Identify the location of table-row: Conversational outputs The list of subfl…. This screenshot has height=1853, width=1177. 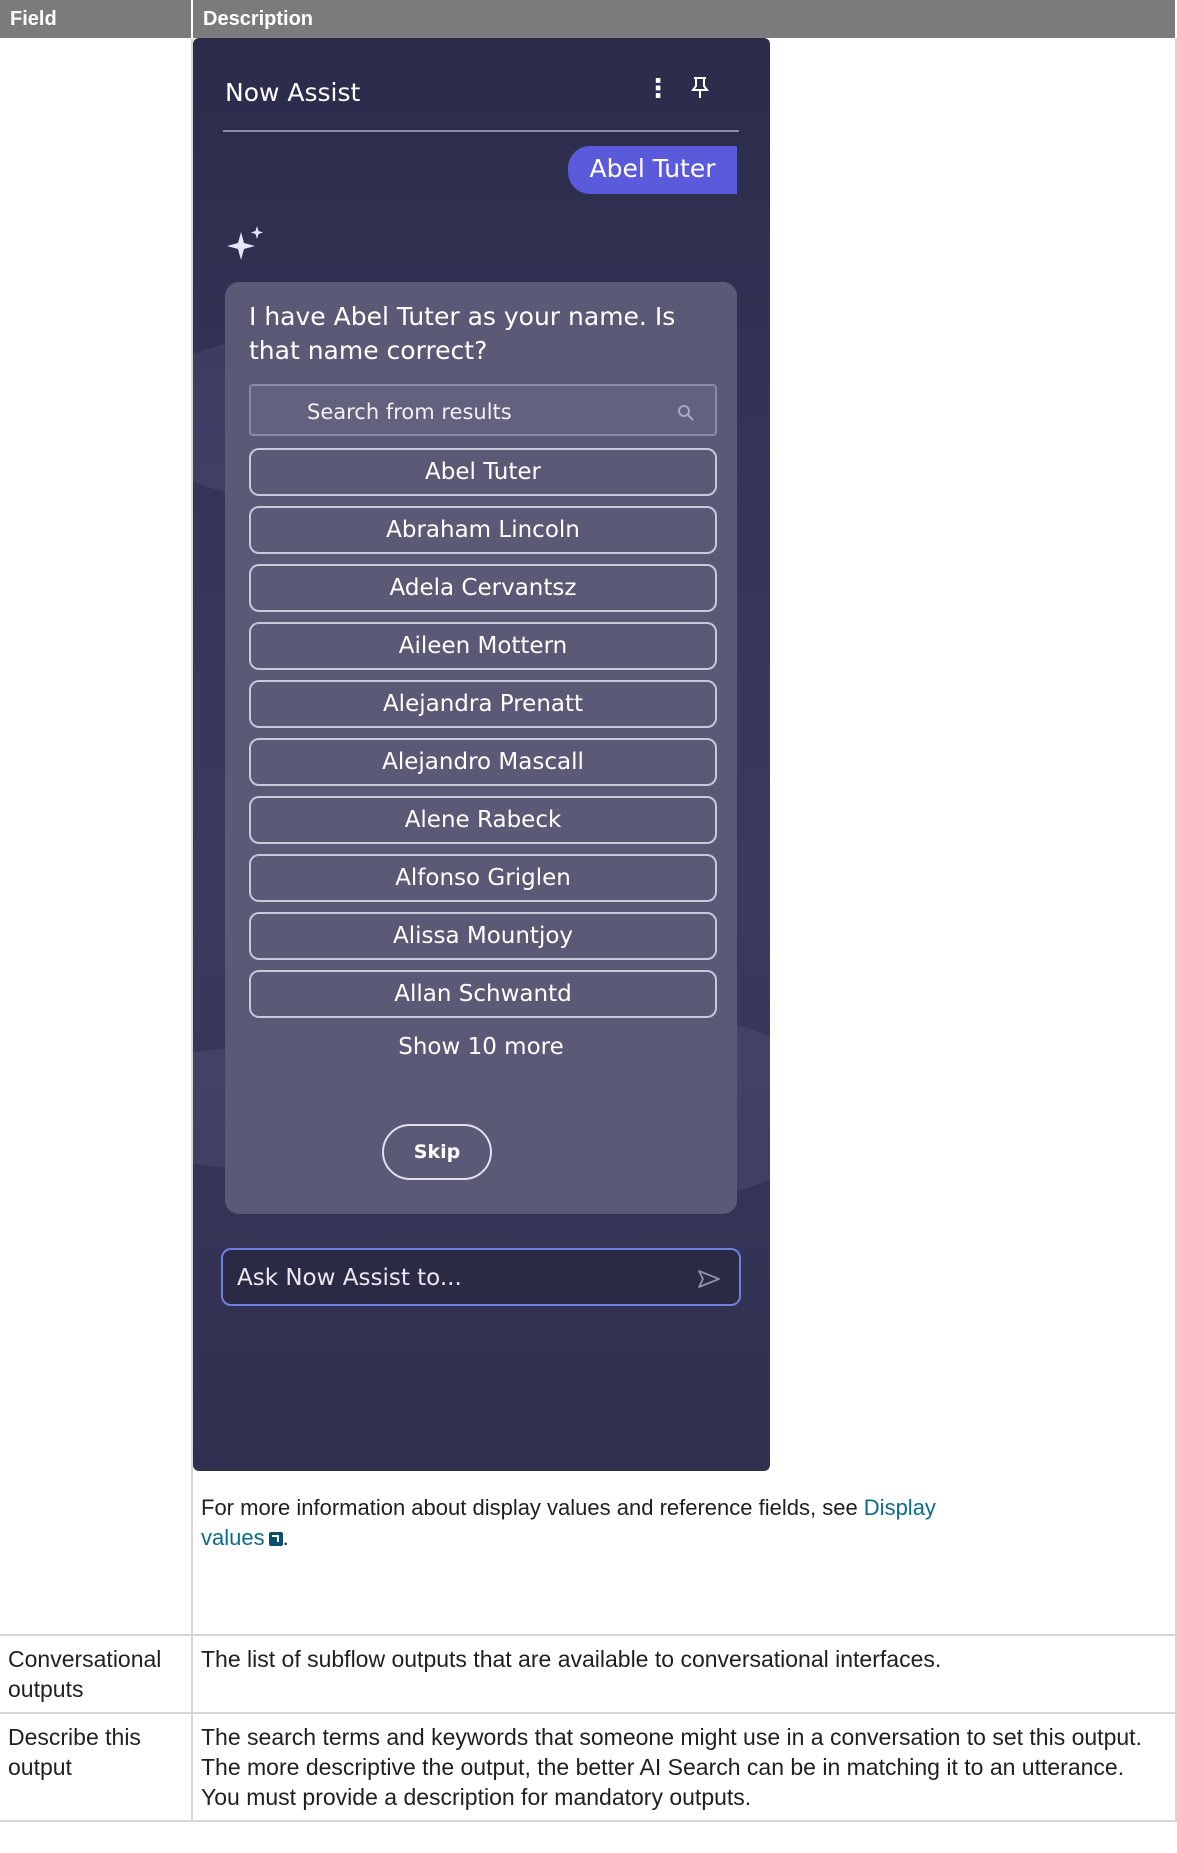
(588, 1674).